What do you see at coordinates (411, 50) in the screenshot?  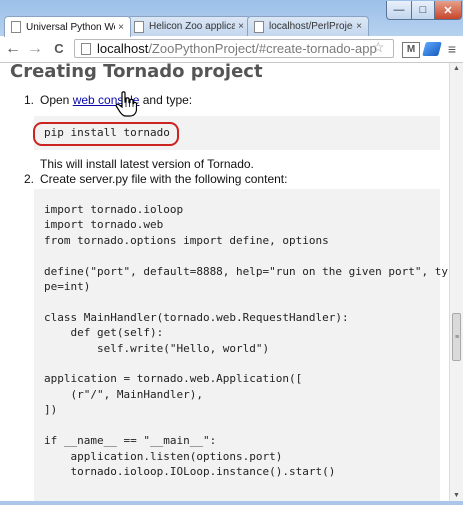 I see `gmail-extension-icon: M` at bounding box center [411, 50].